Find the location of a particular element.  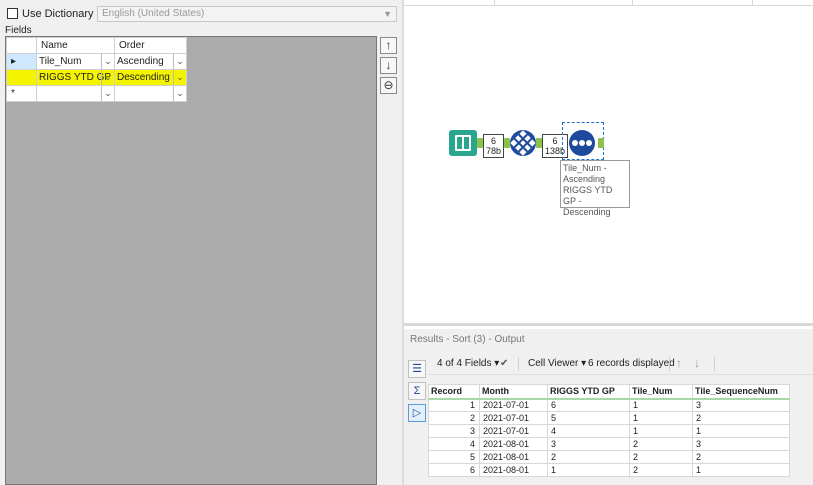

input-data-tool is located at coordinates (463, 143).